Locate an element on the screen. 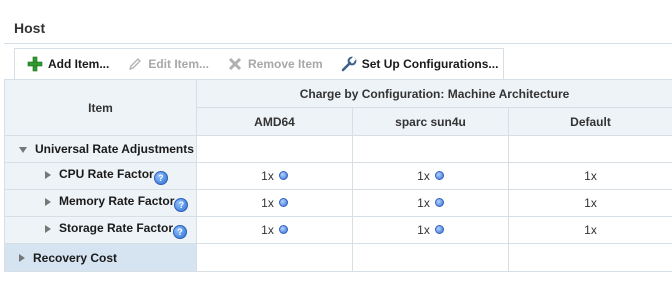 The height and width of the screenshot is (282, 672). row-label: Memory Rate Factor is located at coordinates (117, 201).